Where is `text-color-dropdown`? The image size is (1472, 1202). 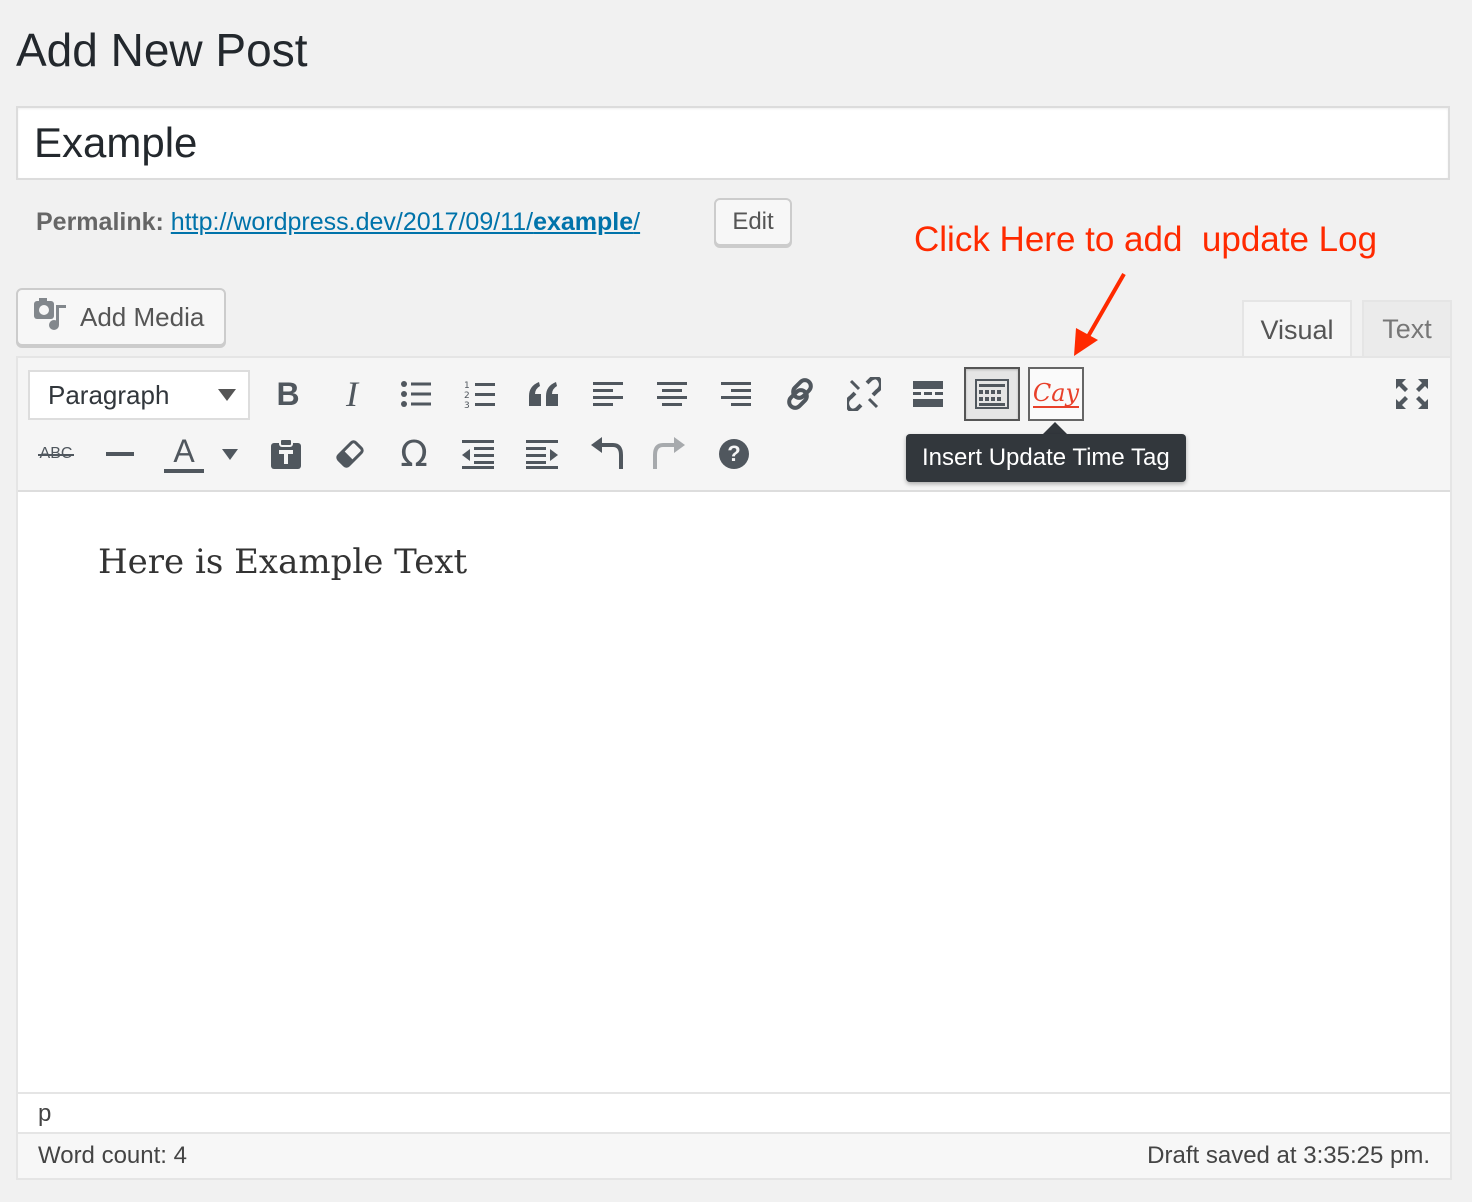
text-color-dropdown is located at coordinates (230, 454).